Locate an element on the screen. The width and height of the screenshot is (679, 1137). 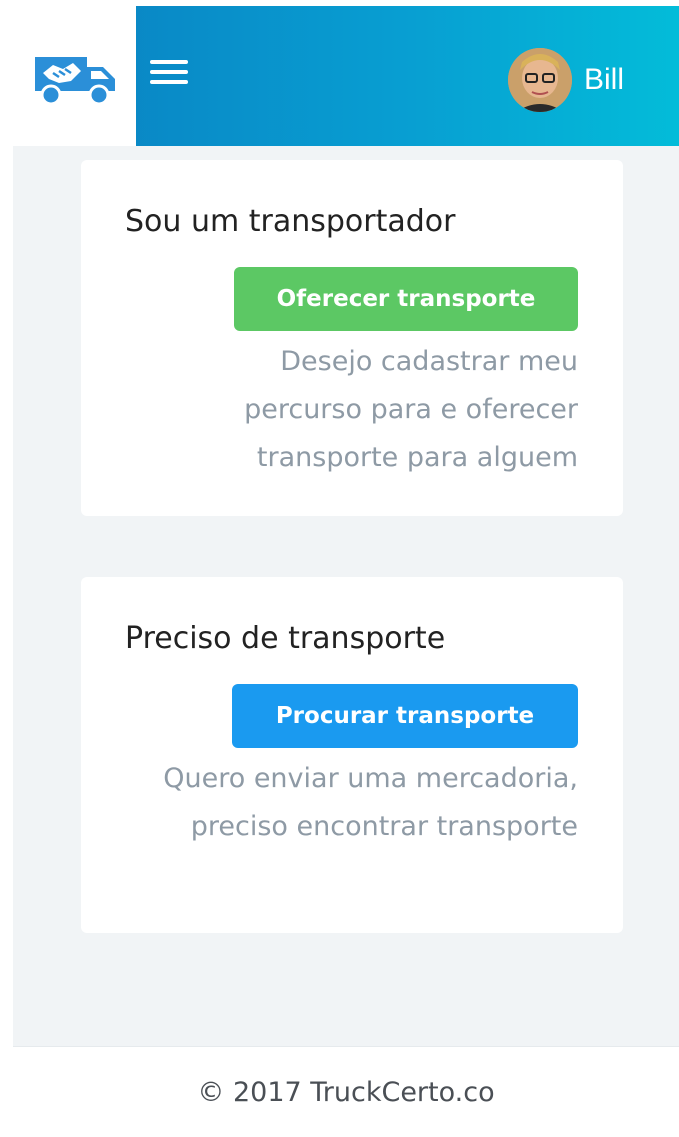
search-transport-button: Procurar transporte is located at coordinates (405, 716).